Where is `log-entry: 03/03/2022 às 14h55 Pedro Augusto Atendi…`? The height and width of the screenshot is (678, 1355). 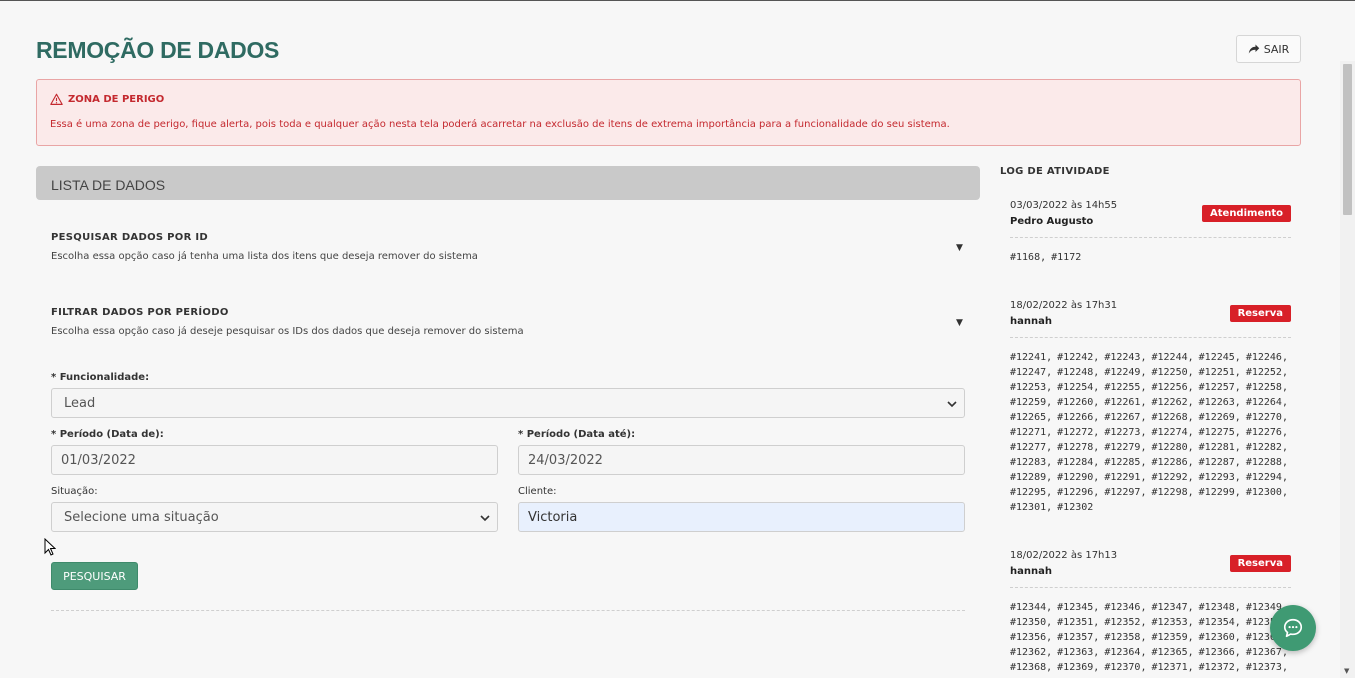 log-entry: 03/03/2022 às 14h55 Pedro Augusto Atendi… is located at coordinates (1150, 232).